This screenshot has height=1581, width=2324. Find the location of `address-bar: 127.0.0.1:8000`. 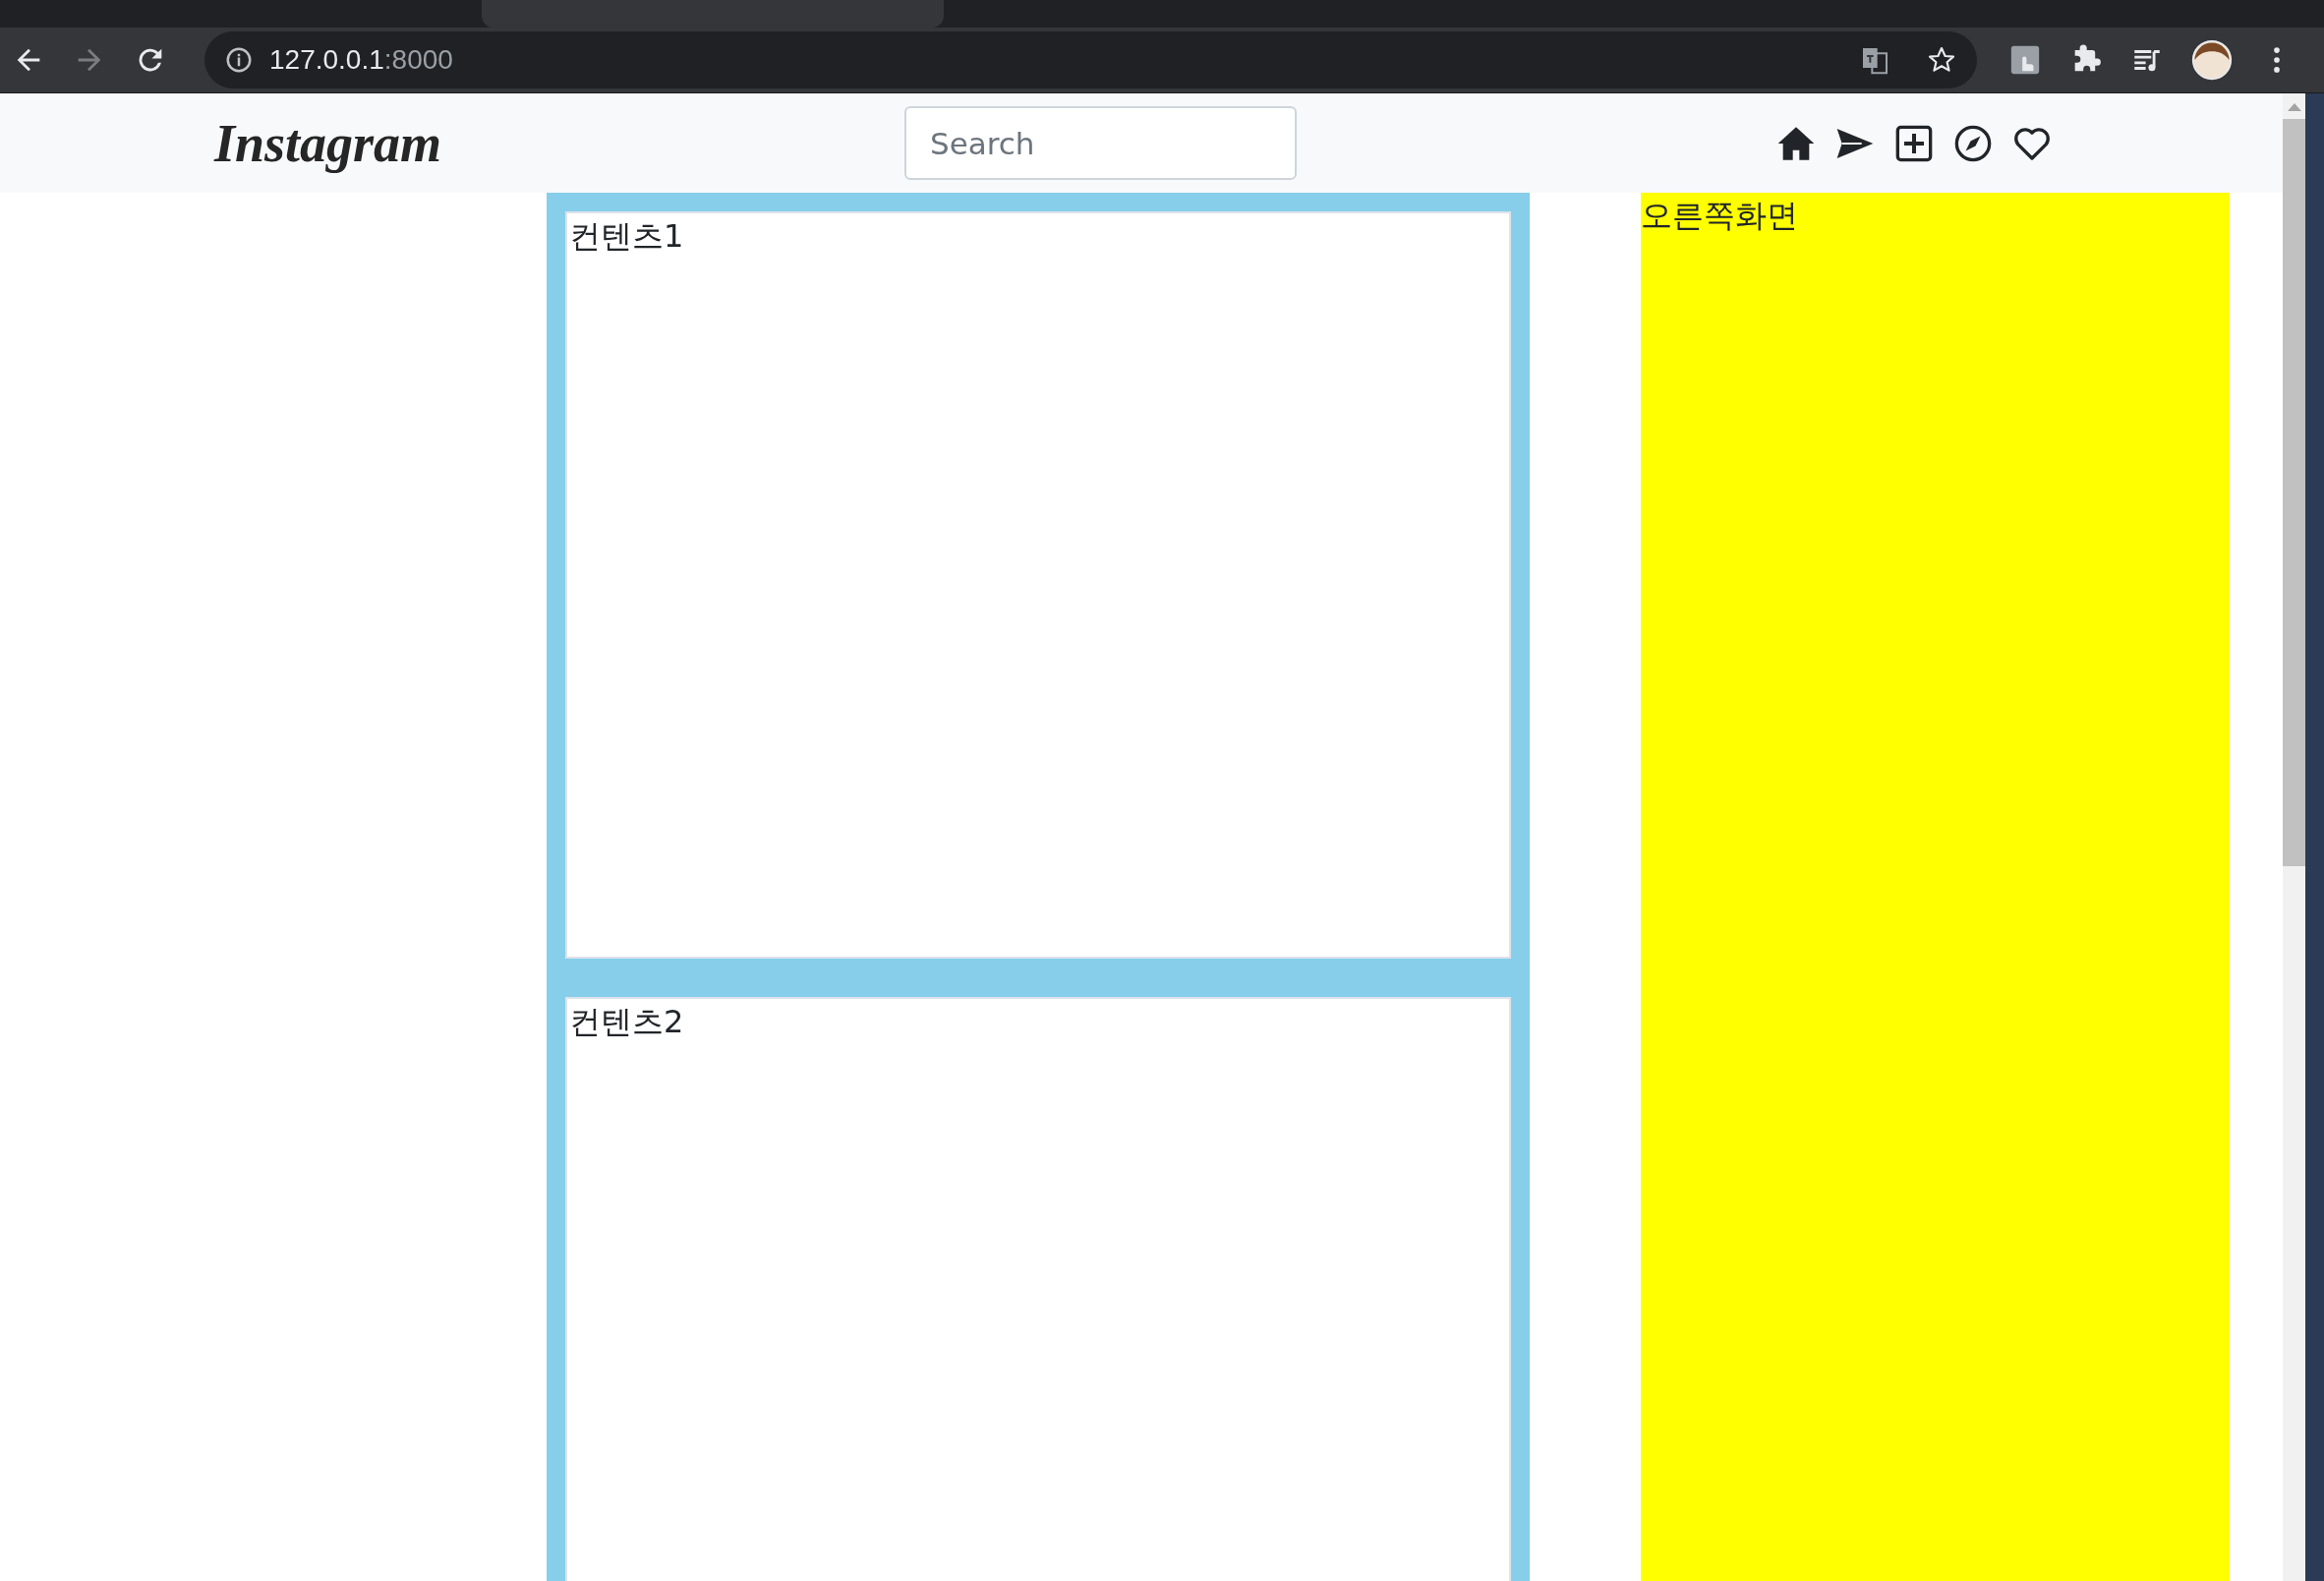

address-bar: 127.0.0.1:8000 is located at coordinates (1090, 59).